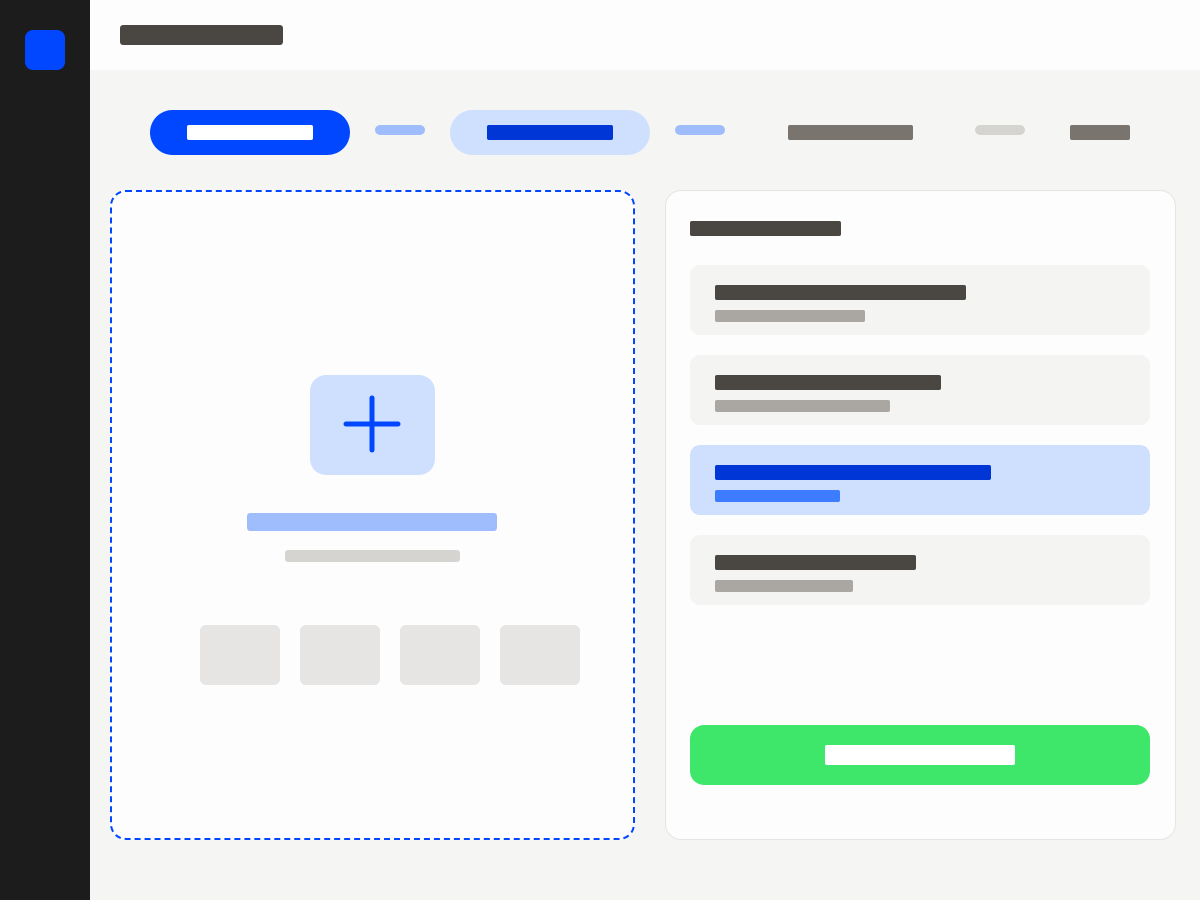 The image size is (1200, 900). I want to click on app-logo-icon, so click(45, 50).